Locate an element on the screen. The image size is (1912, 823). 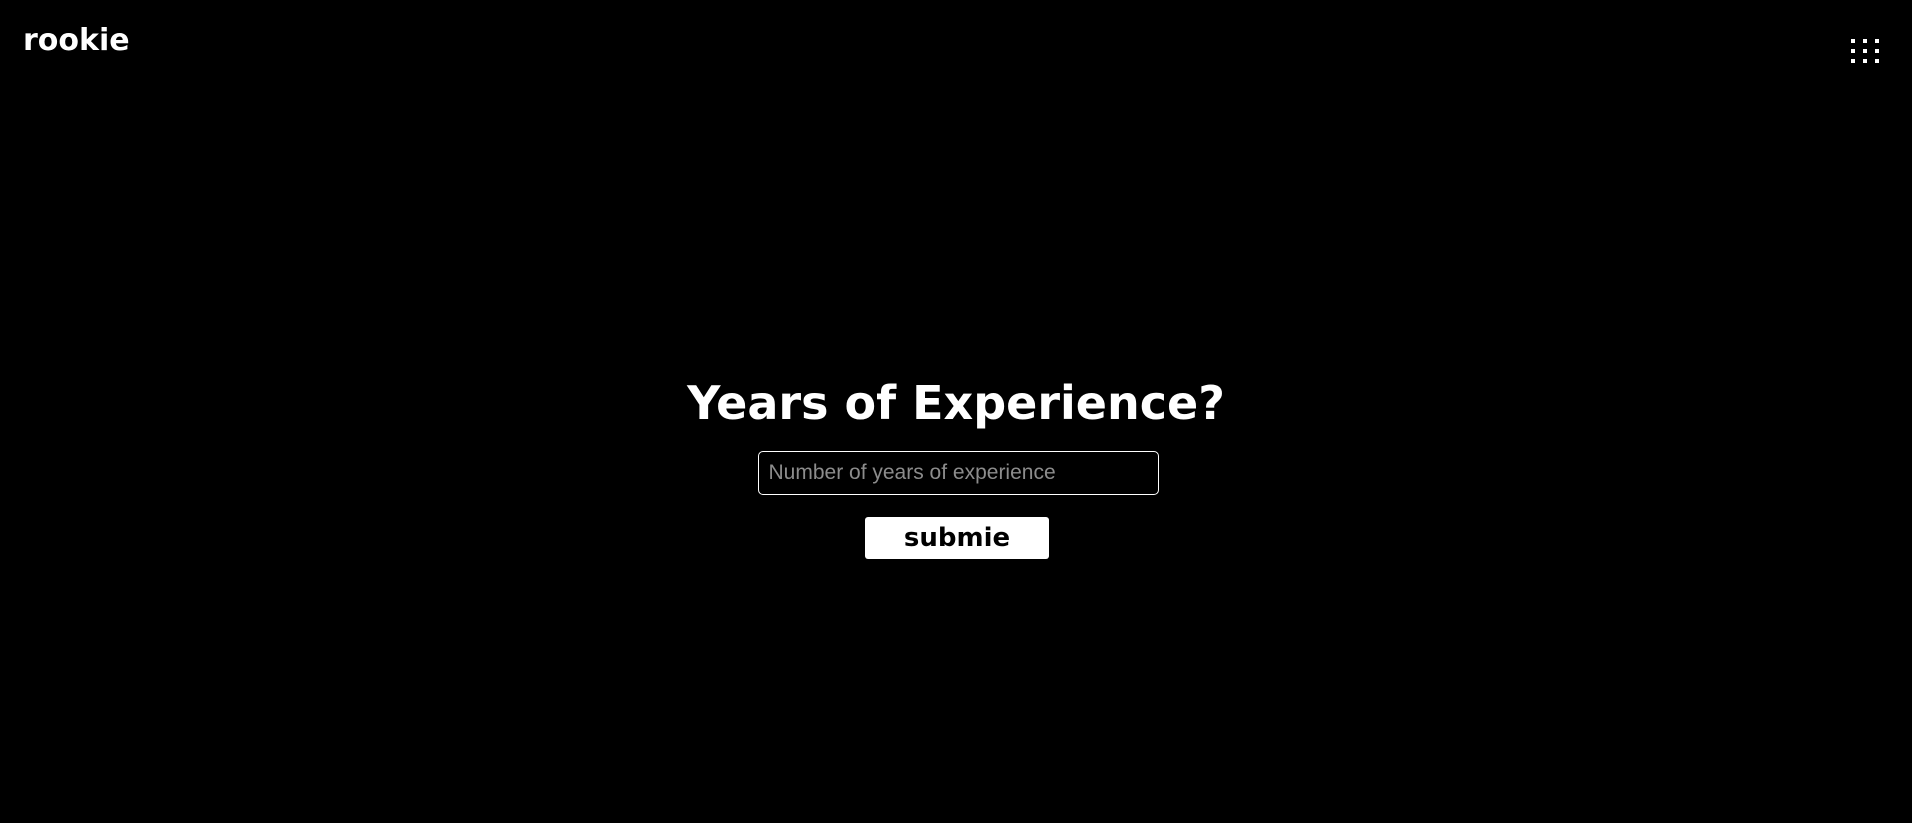
grid-menu-icon is located at coordinates (1865, 51).